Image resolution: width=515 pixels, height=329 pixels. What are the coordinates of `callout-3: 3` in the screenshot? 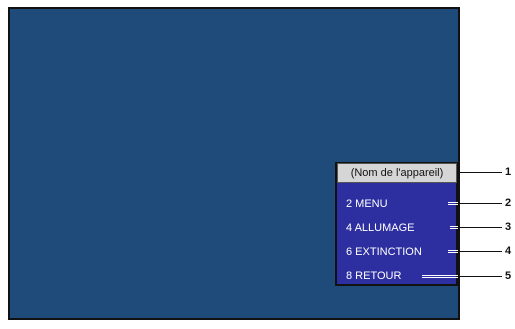 It's located at (508, 227).